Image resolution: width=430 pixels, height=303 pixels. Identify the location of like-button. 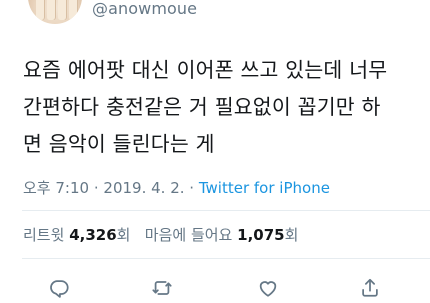
(268, 288).